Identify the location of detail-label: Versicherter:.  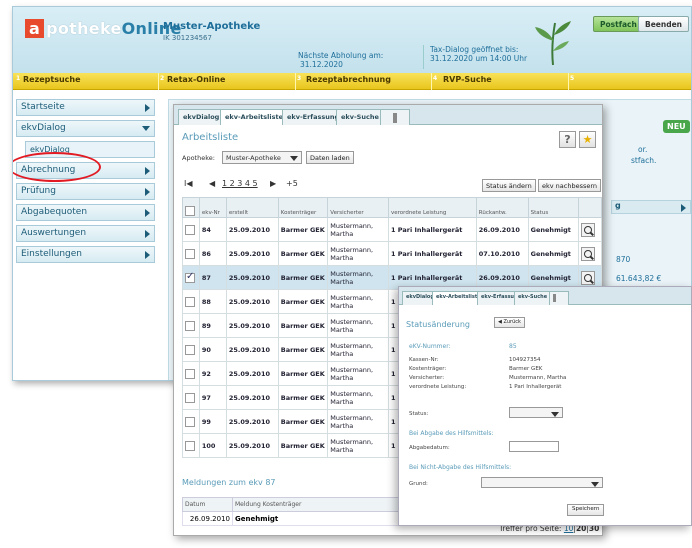
(427, 378).